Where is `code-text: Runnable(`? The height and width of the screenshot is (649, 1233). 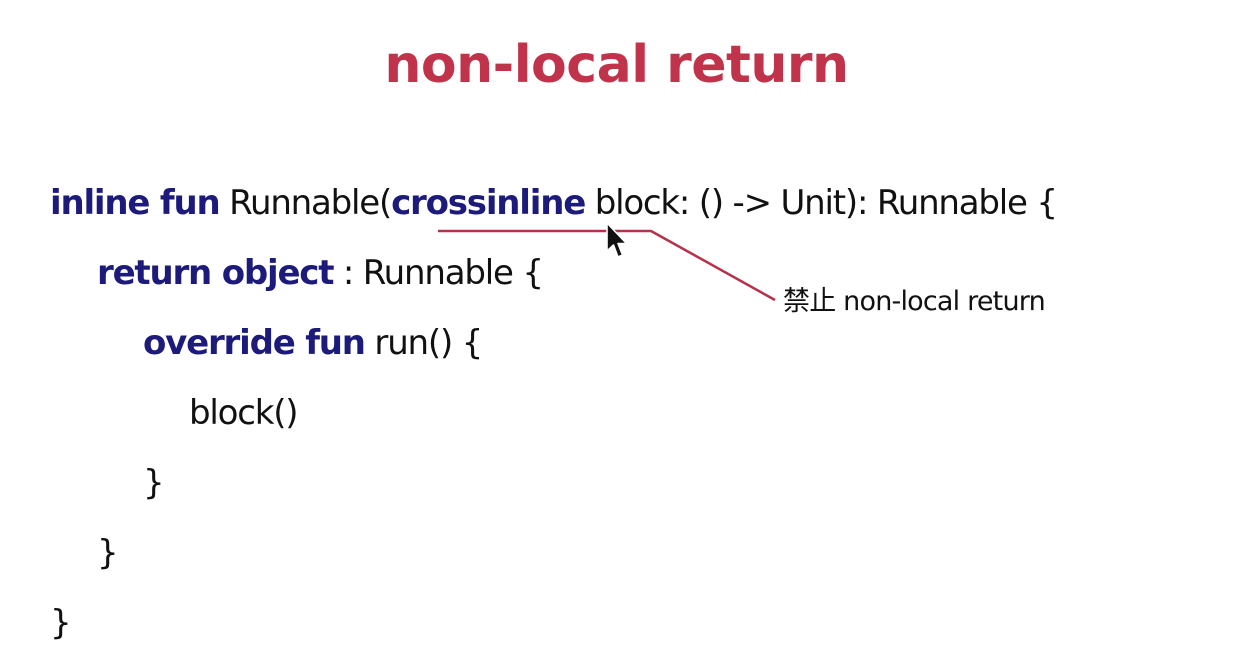 code-text: Runnable( is located at coordinates (305, 203).